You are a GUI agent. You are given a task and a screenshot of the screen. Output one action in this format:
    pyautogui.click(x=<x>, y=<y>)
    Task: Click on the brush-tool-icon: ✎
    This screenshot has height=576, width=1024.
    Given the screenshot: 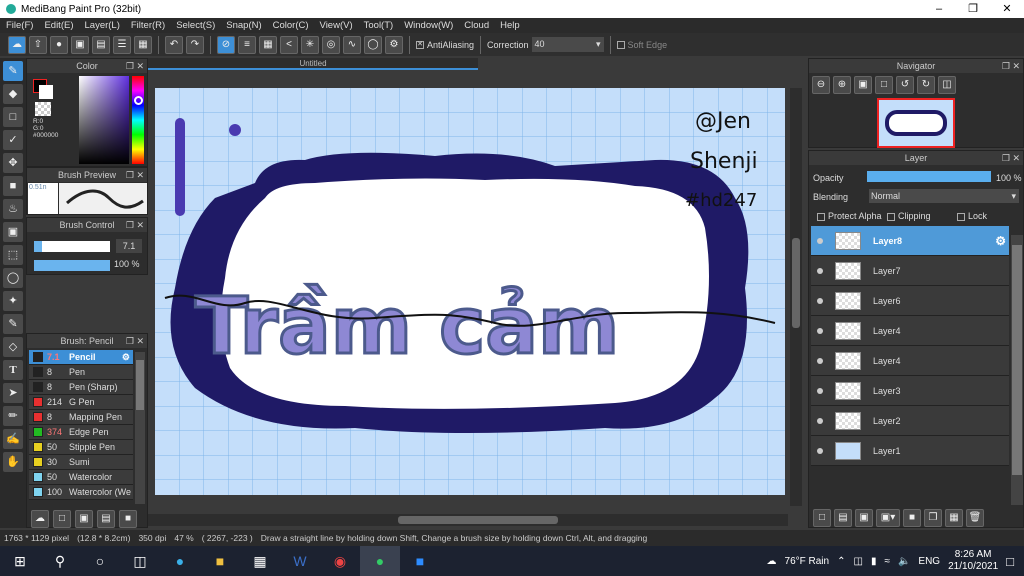 What is the action you would take?
    pyautogui.click(x=13, y=71)
    